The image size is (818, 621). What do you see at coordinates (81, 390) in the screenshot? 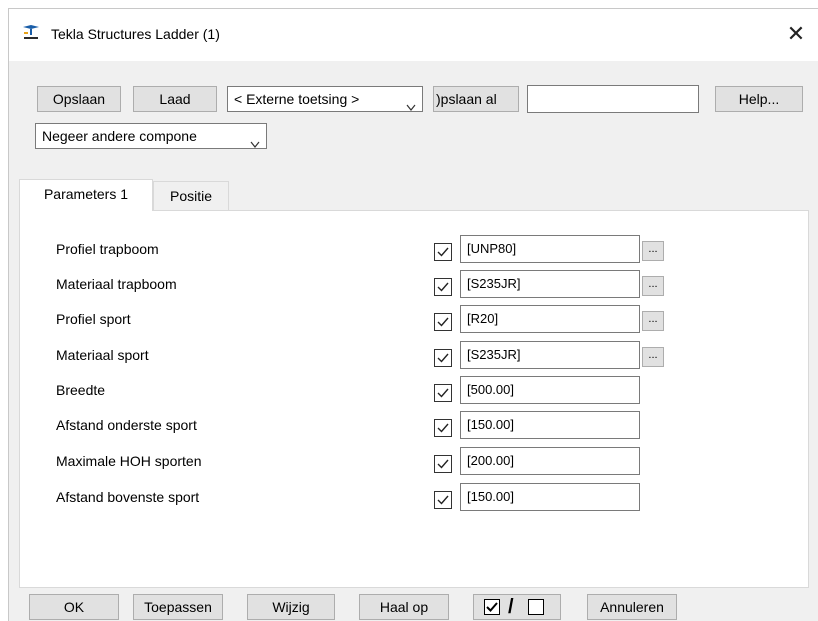
I see `param-label-breedte: Breedte` at bounding box center [81, 390].